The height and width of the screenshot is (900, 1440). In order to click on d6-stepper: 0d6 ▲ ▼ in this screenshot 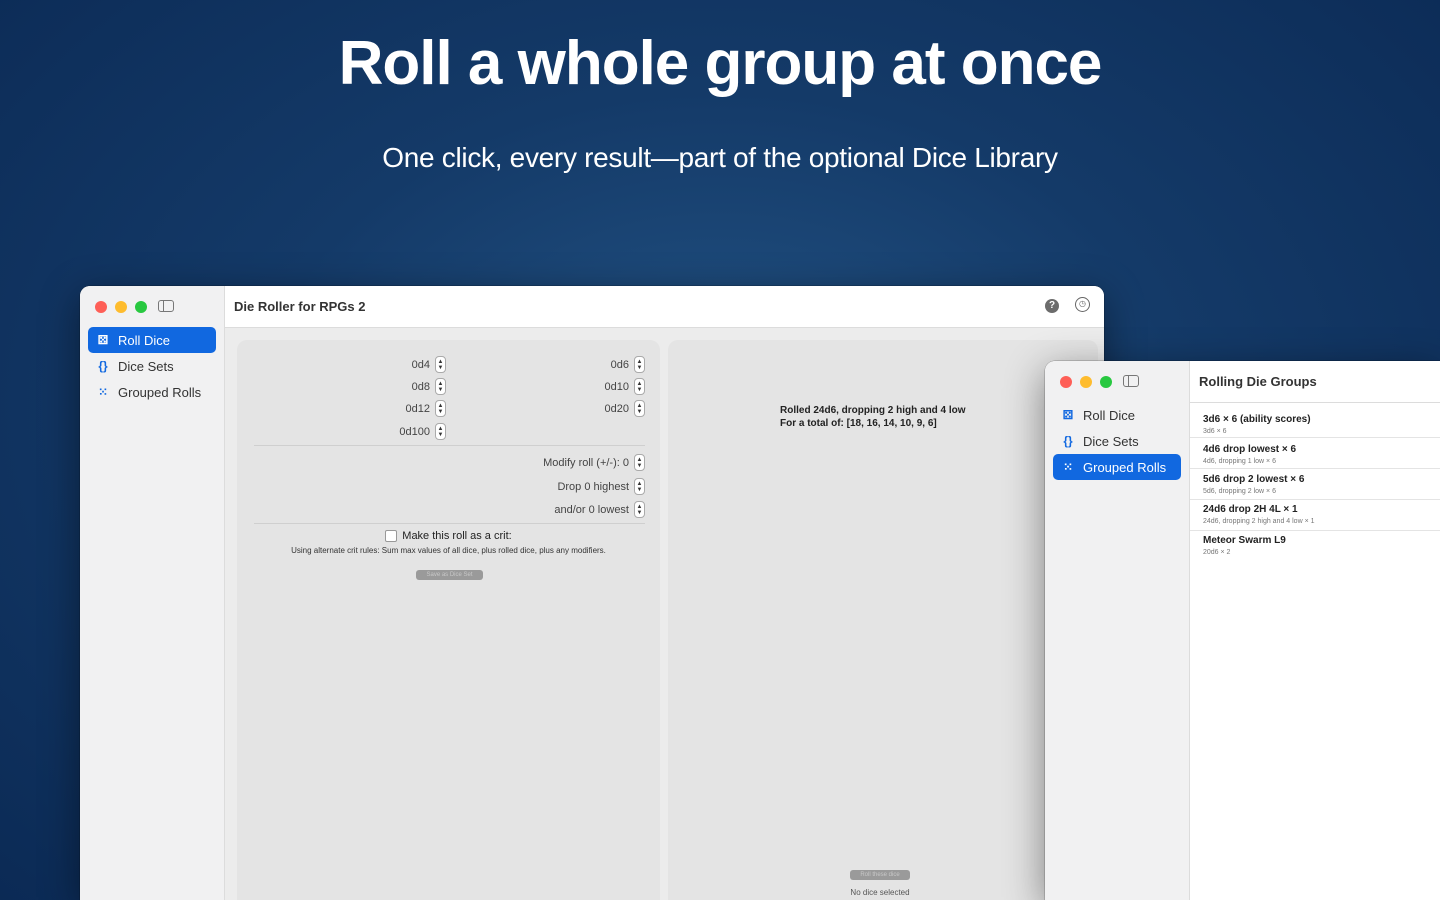, I will do `click(628, 364)`.